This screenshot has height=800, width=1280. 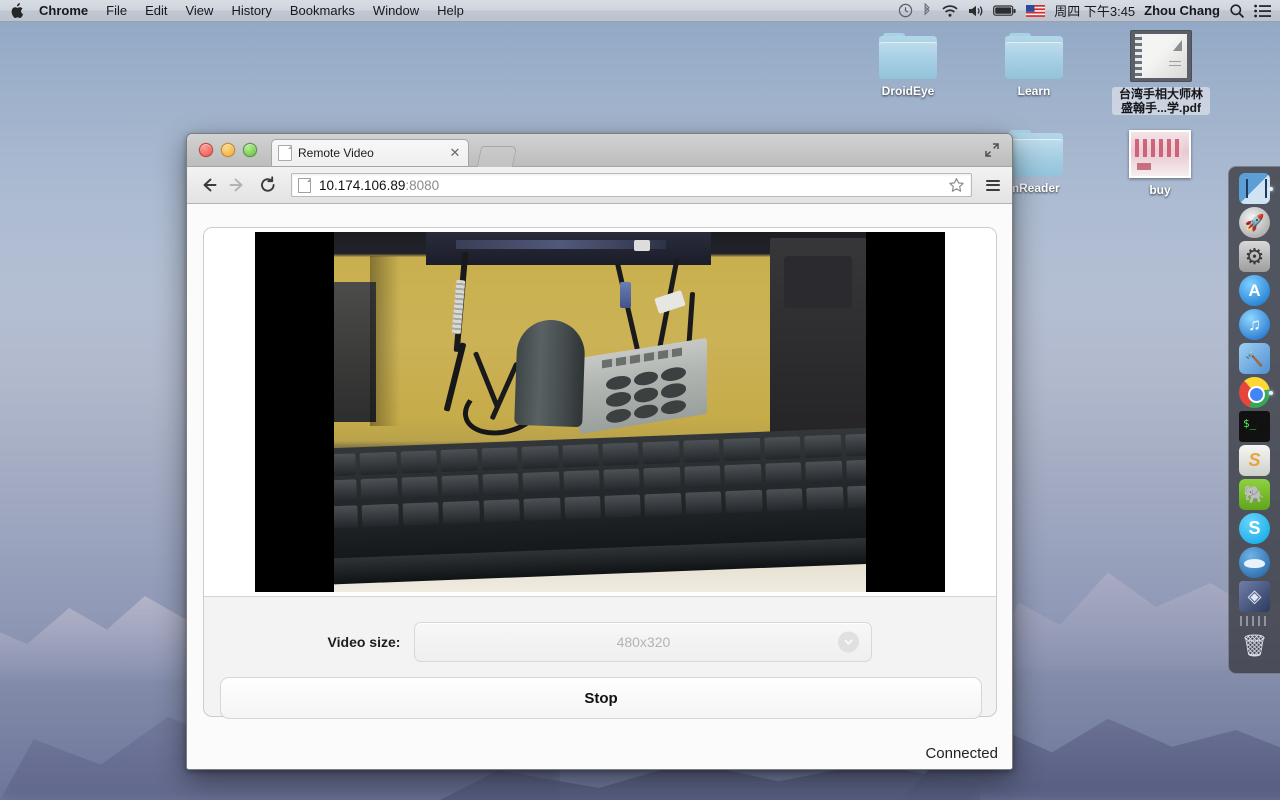 I want to click on bluetooth-icon, so click(x=927, y=10).